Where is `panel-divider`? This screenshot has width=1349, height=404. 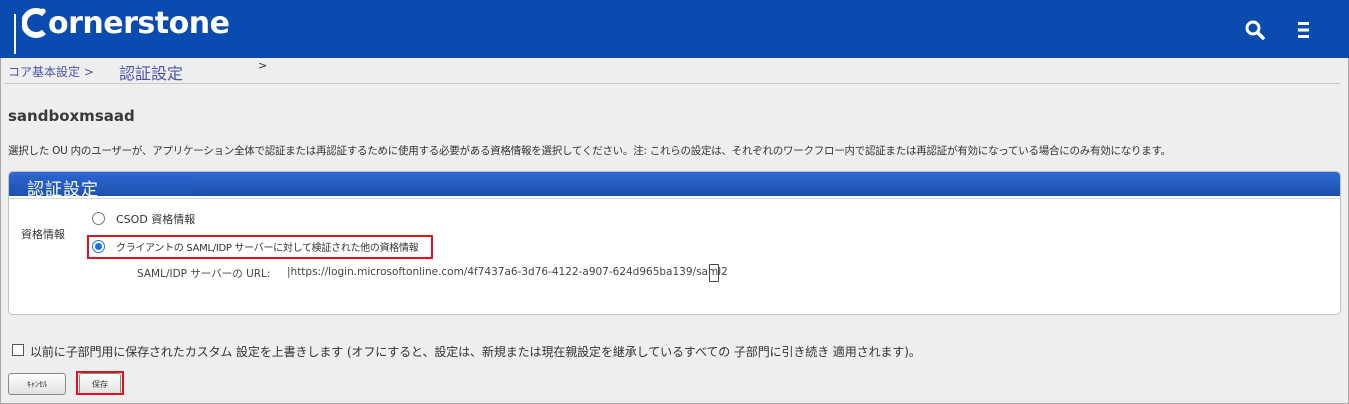
panel-divider is located at coordinates (674, 198).